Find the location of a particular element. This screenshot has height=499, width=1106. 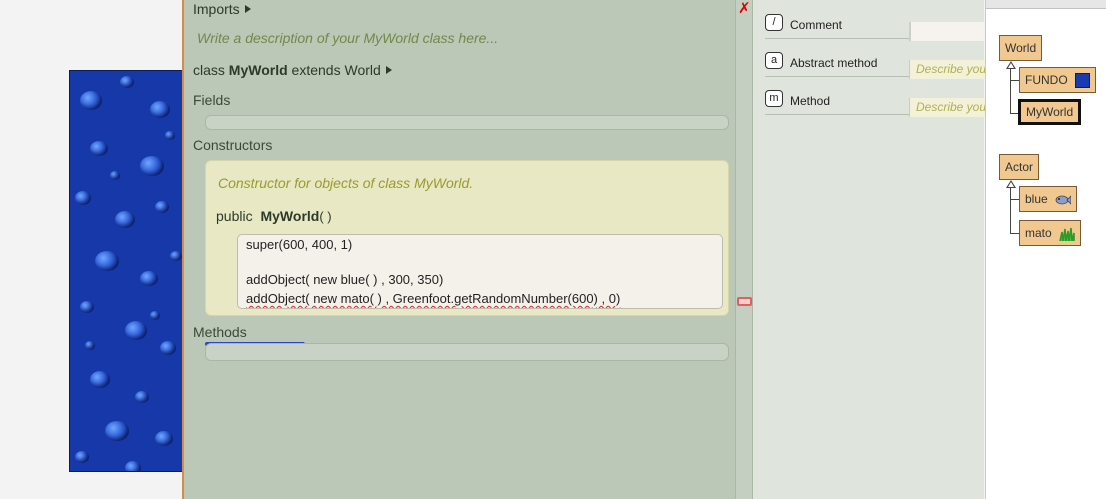

comment-preview is located at coordinates (947, 31).